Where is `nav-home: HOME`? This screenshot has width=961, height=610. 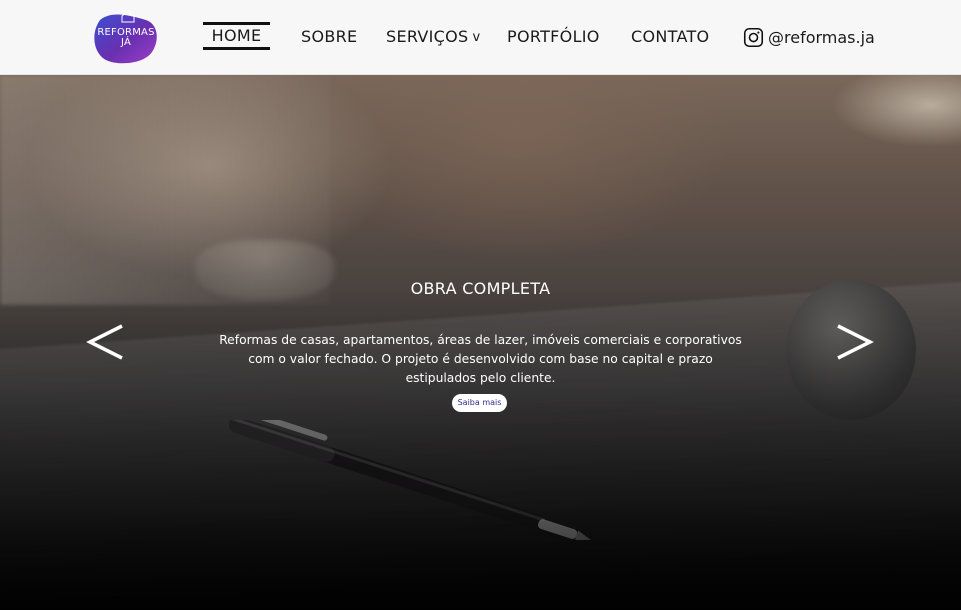
nav-home: HOME is located at coordinates (236, 36).